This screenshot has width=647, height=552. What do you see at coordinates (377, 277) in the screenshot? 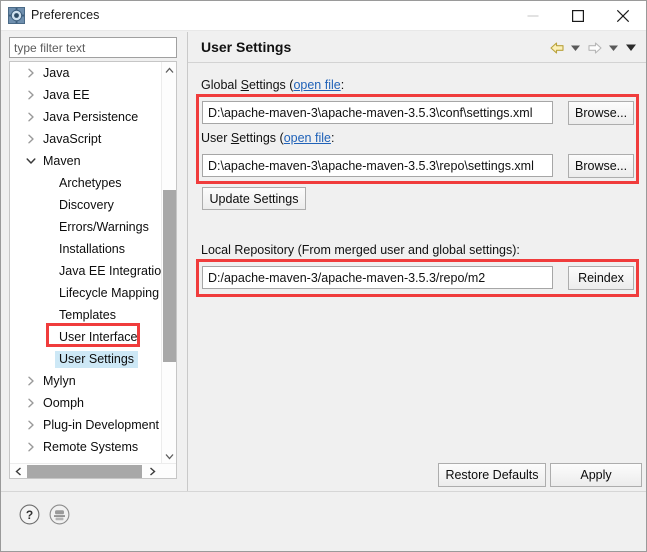
I see `local-repository-input` at bounding box center [377, 277].